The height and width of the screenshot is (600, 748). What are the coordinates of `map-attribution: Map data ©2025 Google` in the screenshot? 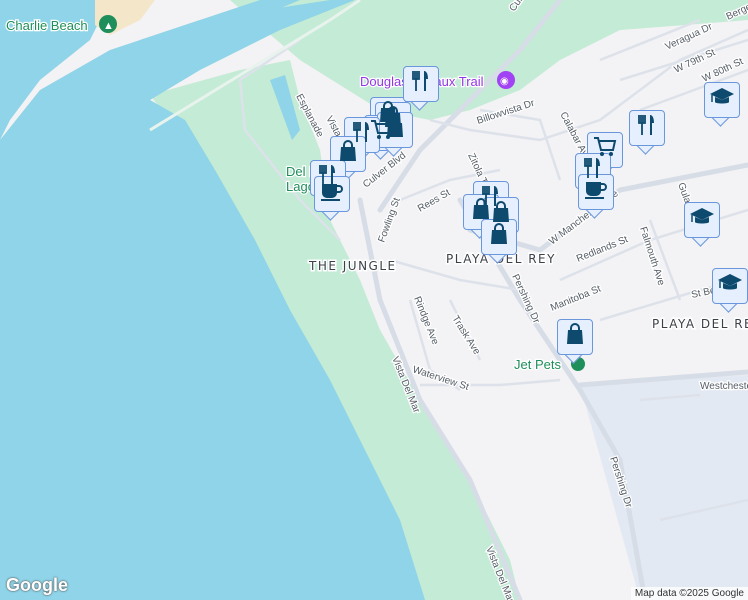 It's located at (689, 593).